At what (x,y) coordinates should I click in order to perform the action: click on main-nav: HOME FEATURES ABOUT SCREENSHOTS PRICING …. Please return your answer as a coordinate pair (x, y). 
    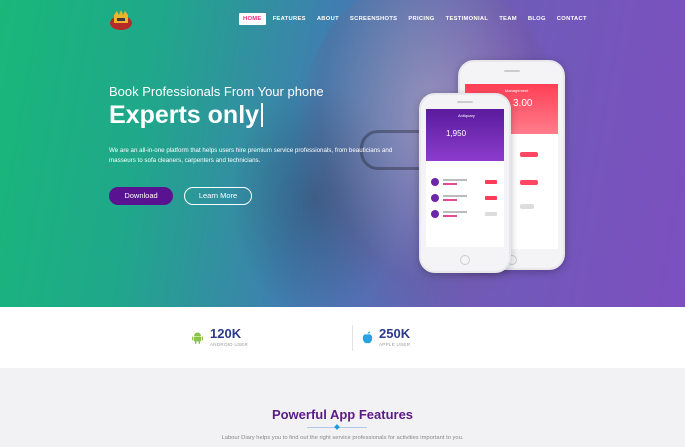
    Looking at the image, I should click on (416, 19).